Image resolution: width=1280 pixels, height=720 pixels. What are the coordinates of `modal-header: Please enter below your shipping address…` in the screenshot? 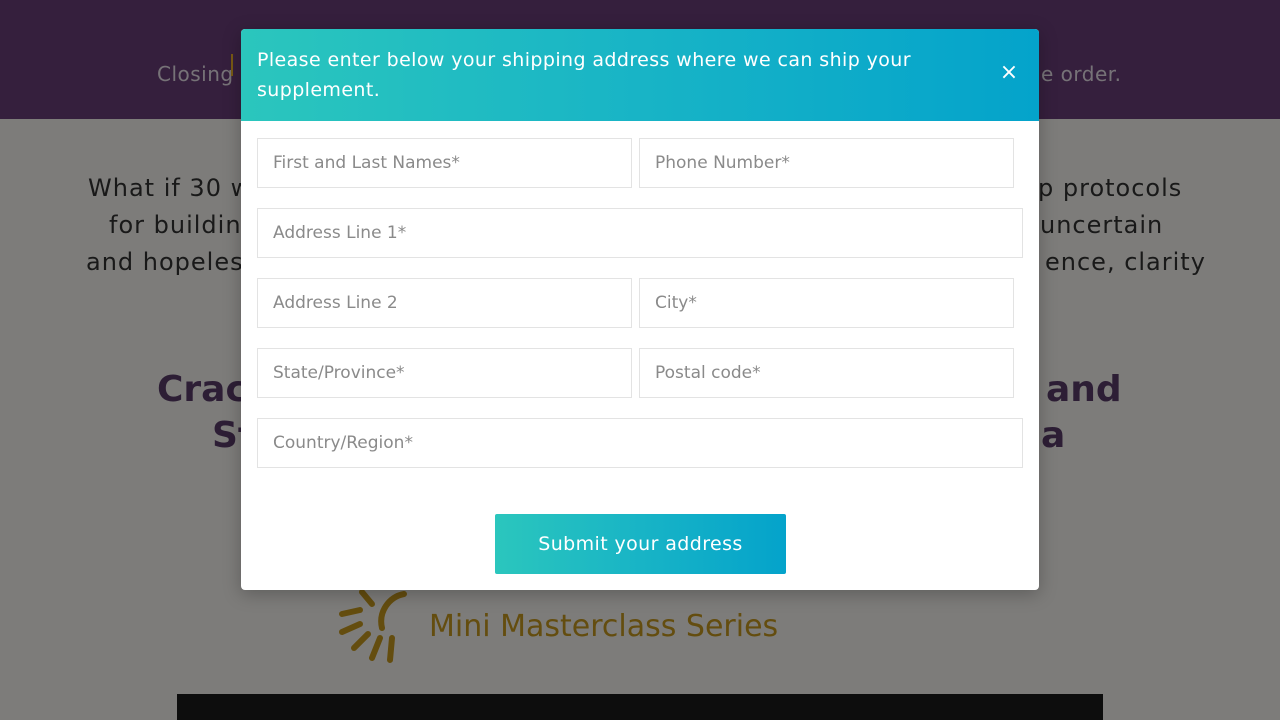 It's located at (640, 75).